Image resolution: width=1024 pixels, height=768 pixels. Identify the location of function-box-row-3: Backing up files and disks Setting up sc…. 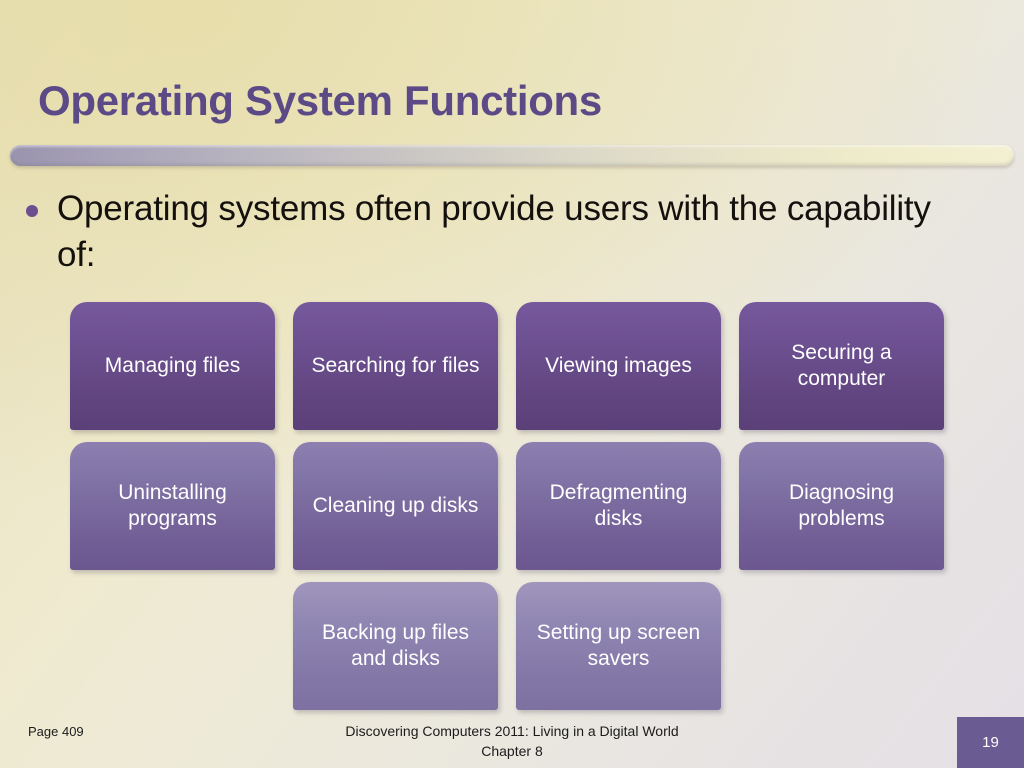
(515, 646).